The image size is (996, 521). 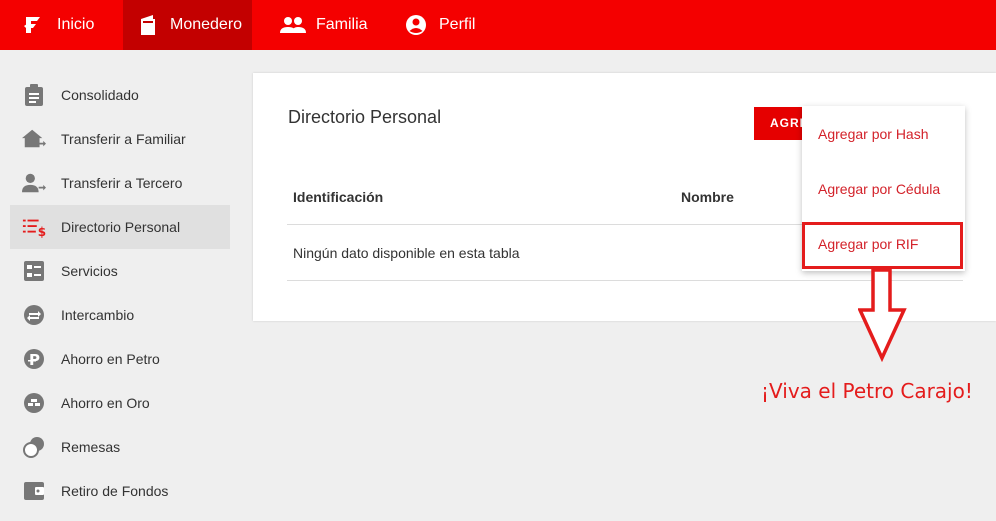 I want to click on column-header-nombre: Nombre, so click(x=707, y=197).